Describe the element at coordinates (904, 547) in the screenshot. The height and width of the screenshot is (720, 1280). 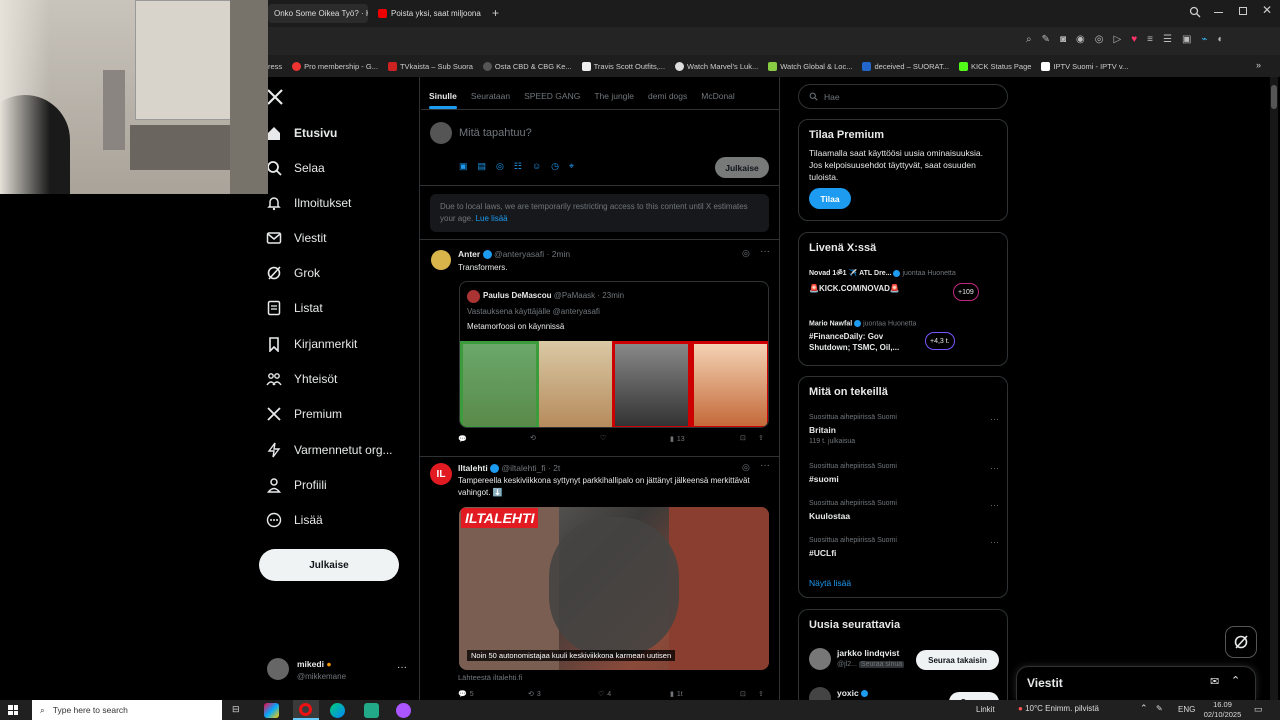
I see `trend-item: Suosittua aihepiirissä Suomi #UCLfi ···` at that location.